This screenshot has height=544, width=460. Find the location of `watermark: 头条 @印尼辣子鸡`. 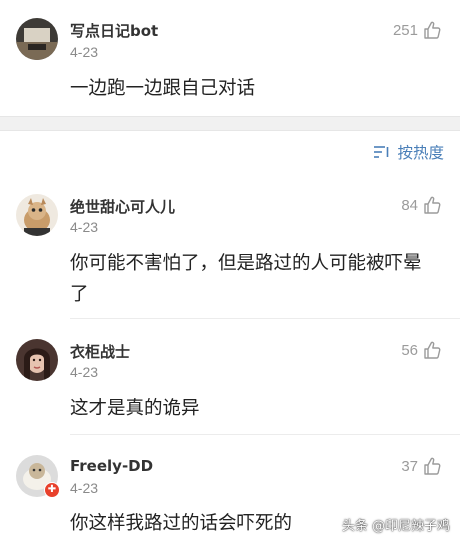

watermark: 头条 @印尼辣子鸡 is located at coordinates (395, 526).